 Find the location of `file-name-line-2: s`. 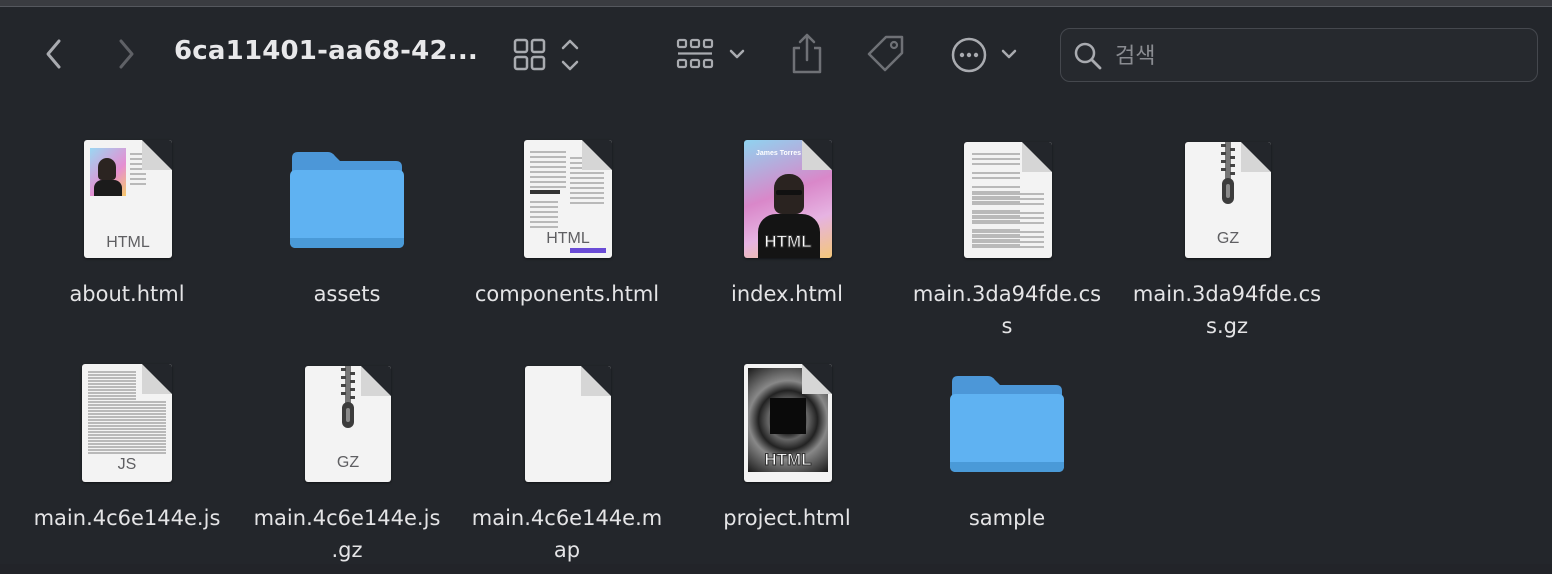

file-name-line-2: s is located at coordinates (1007, 326).